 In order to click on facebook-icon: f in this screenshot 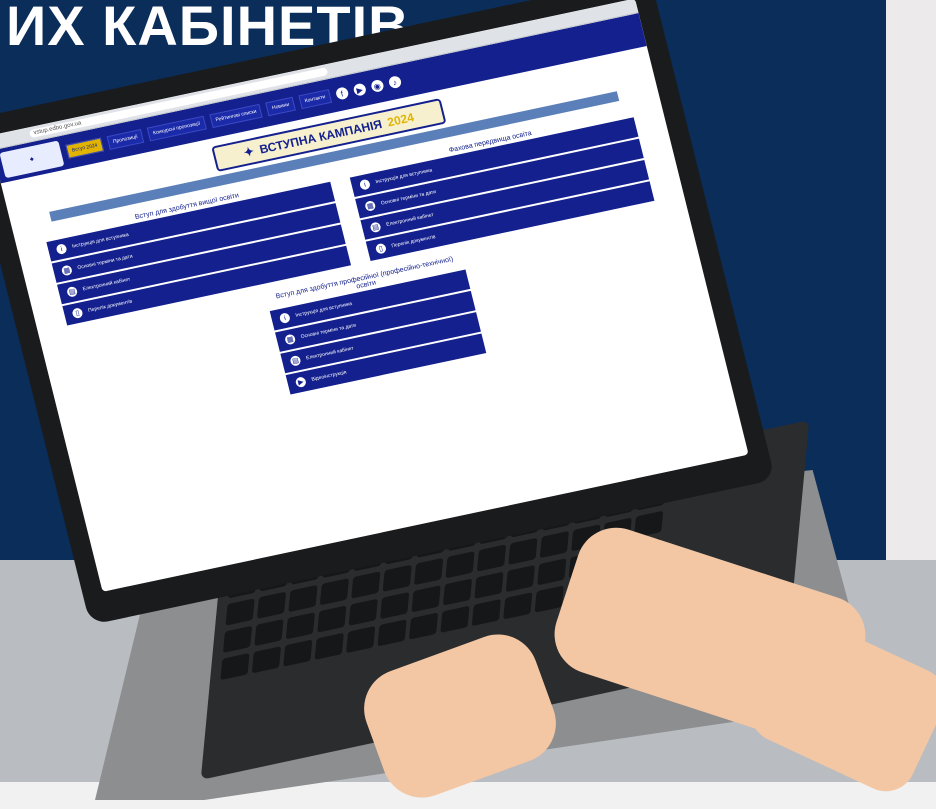, I will do `click(342, 93)`.